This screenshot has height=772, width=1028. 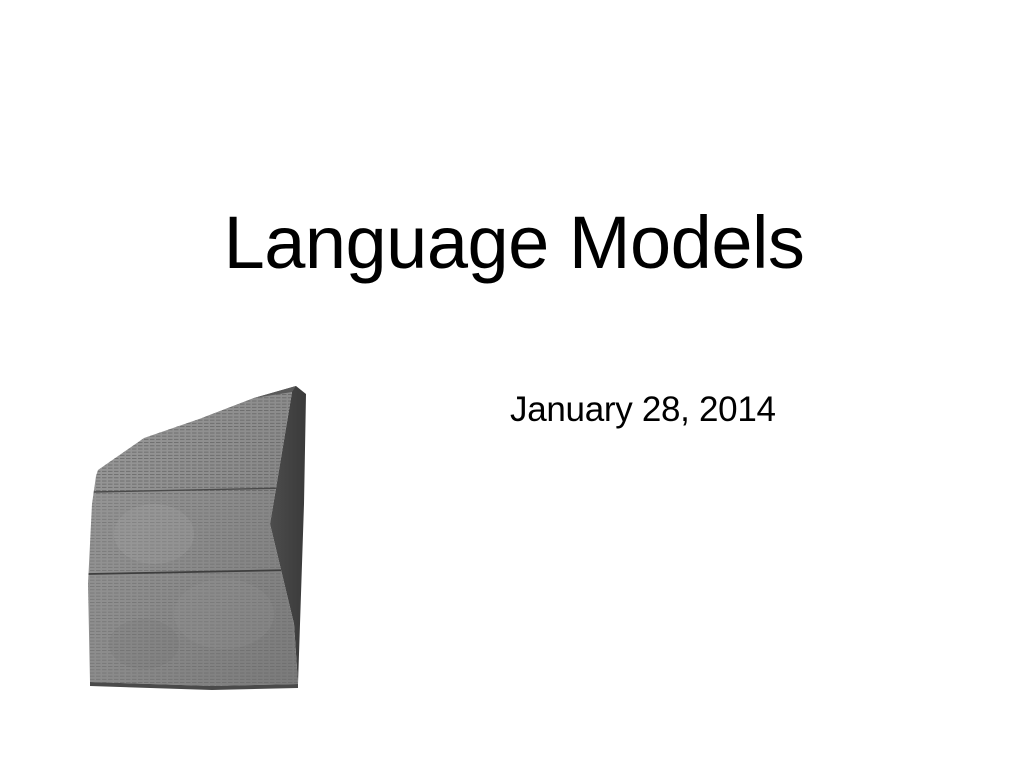 What do you see at coordinates (197, 538) in the screenshot?
I see `rosetta-stone-image` at bounding box center [197, 538].